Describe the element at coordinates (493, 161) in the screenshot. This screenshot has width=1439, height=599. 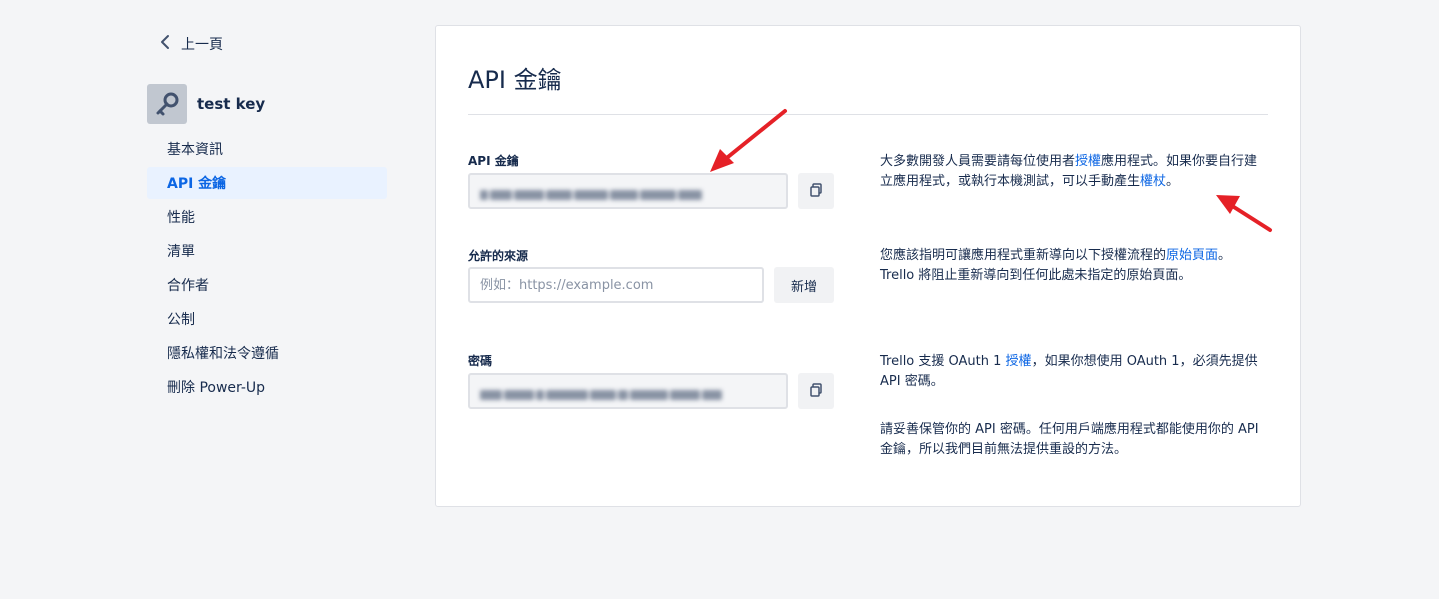
I see `api-key-label: API 金鑰` at that location.